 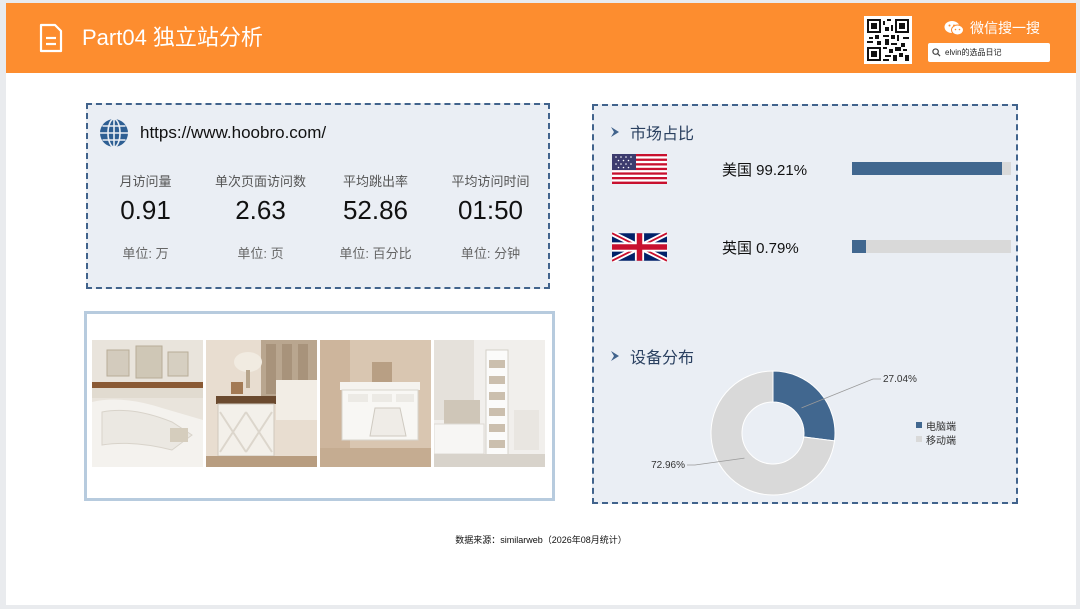 I want to click on market-bar-us, so click(x=931, y=168).